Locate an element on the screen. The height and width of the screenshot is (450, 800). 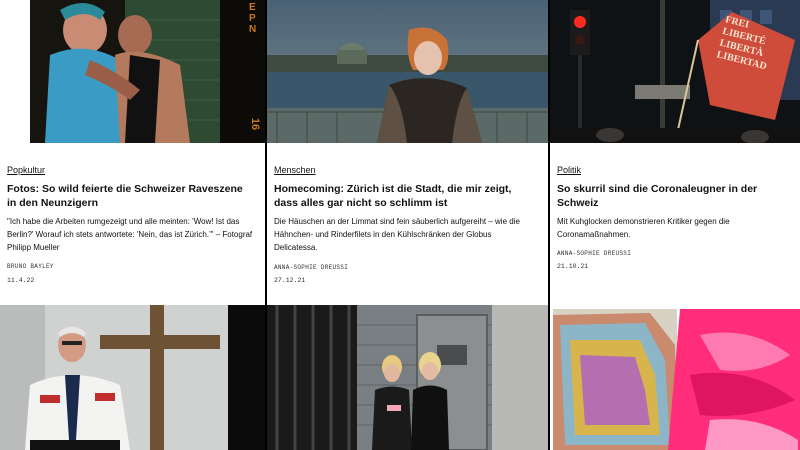
article-image-zurich is located at coordinates (407, 71).